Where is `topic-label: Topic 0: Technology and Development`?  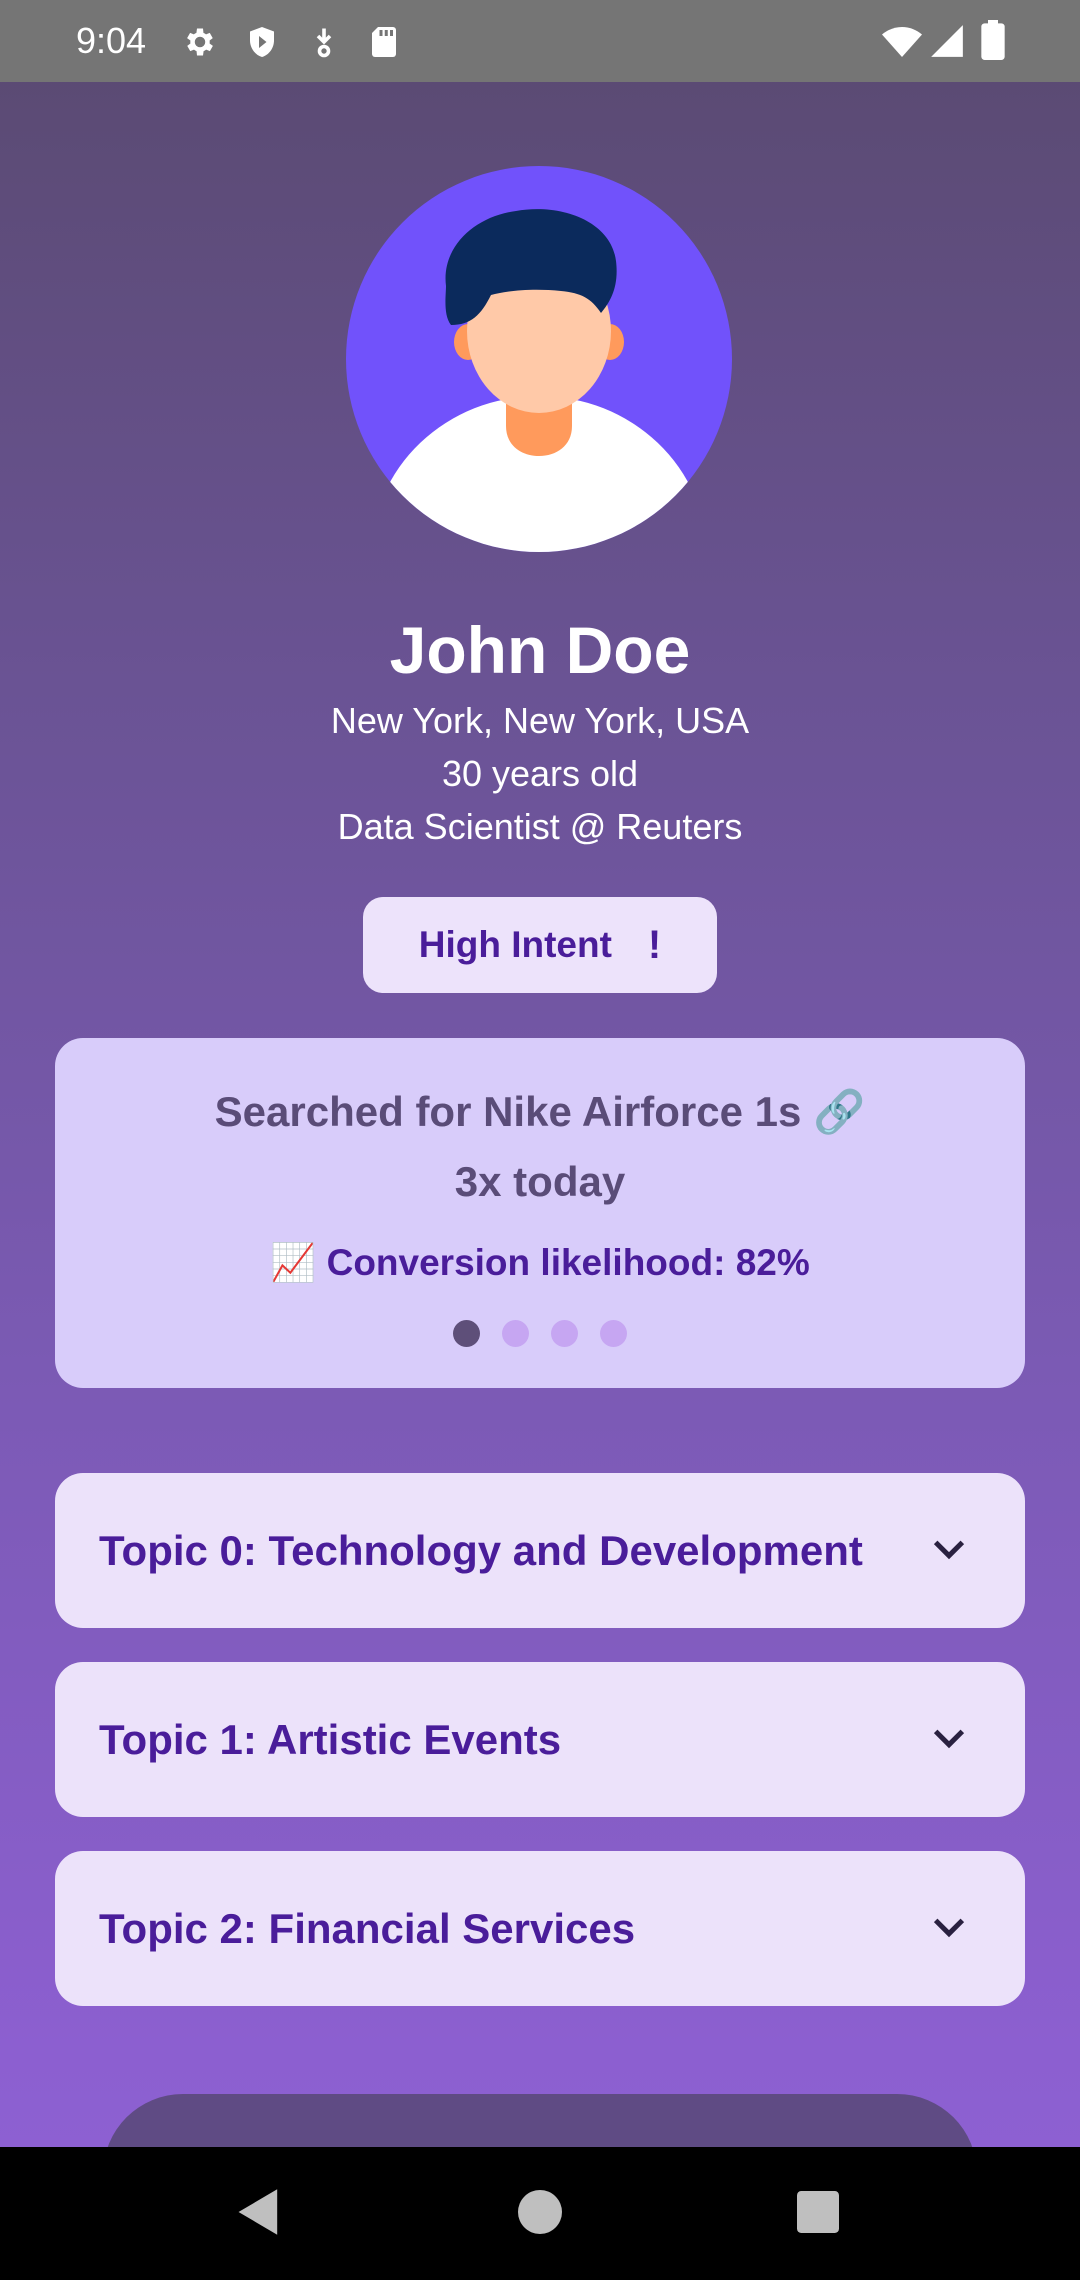 topic-label: Topic 0: Technology and Development is located at coordinates (481, 1550).